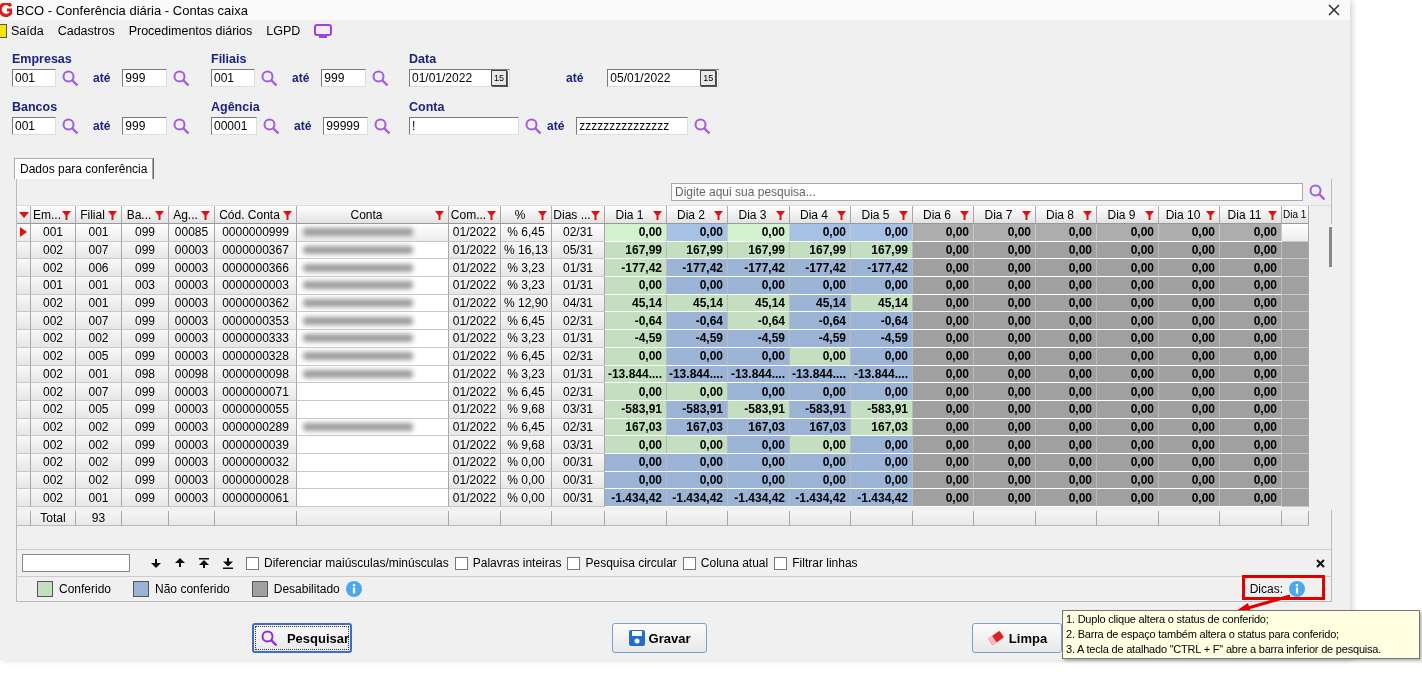 The image size is (1422, 692). Describe the element at coordinates (632, 126) in the screenshot. I see `input-field: zzzzzzzzzzzzzzz` at that location.